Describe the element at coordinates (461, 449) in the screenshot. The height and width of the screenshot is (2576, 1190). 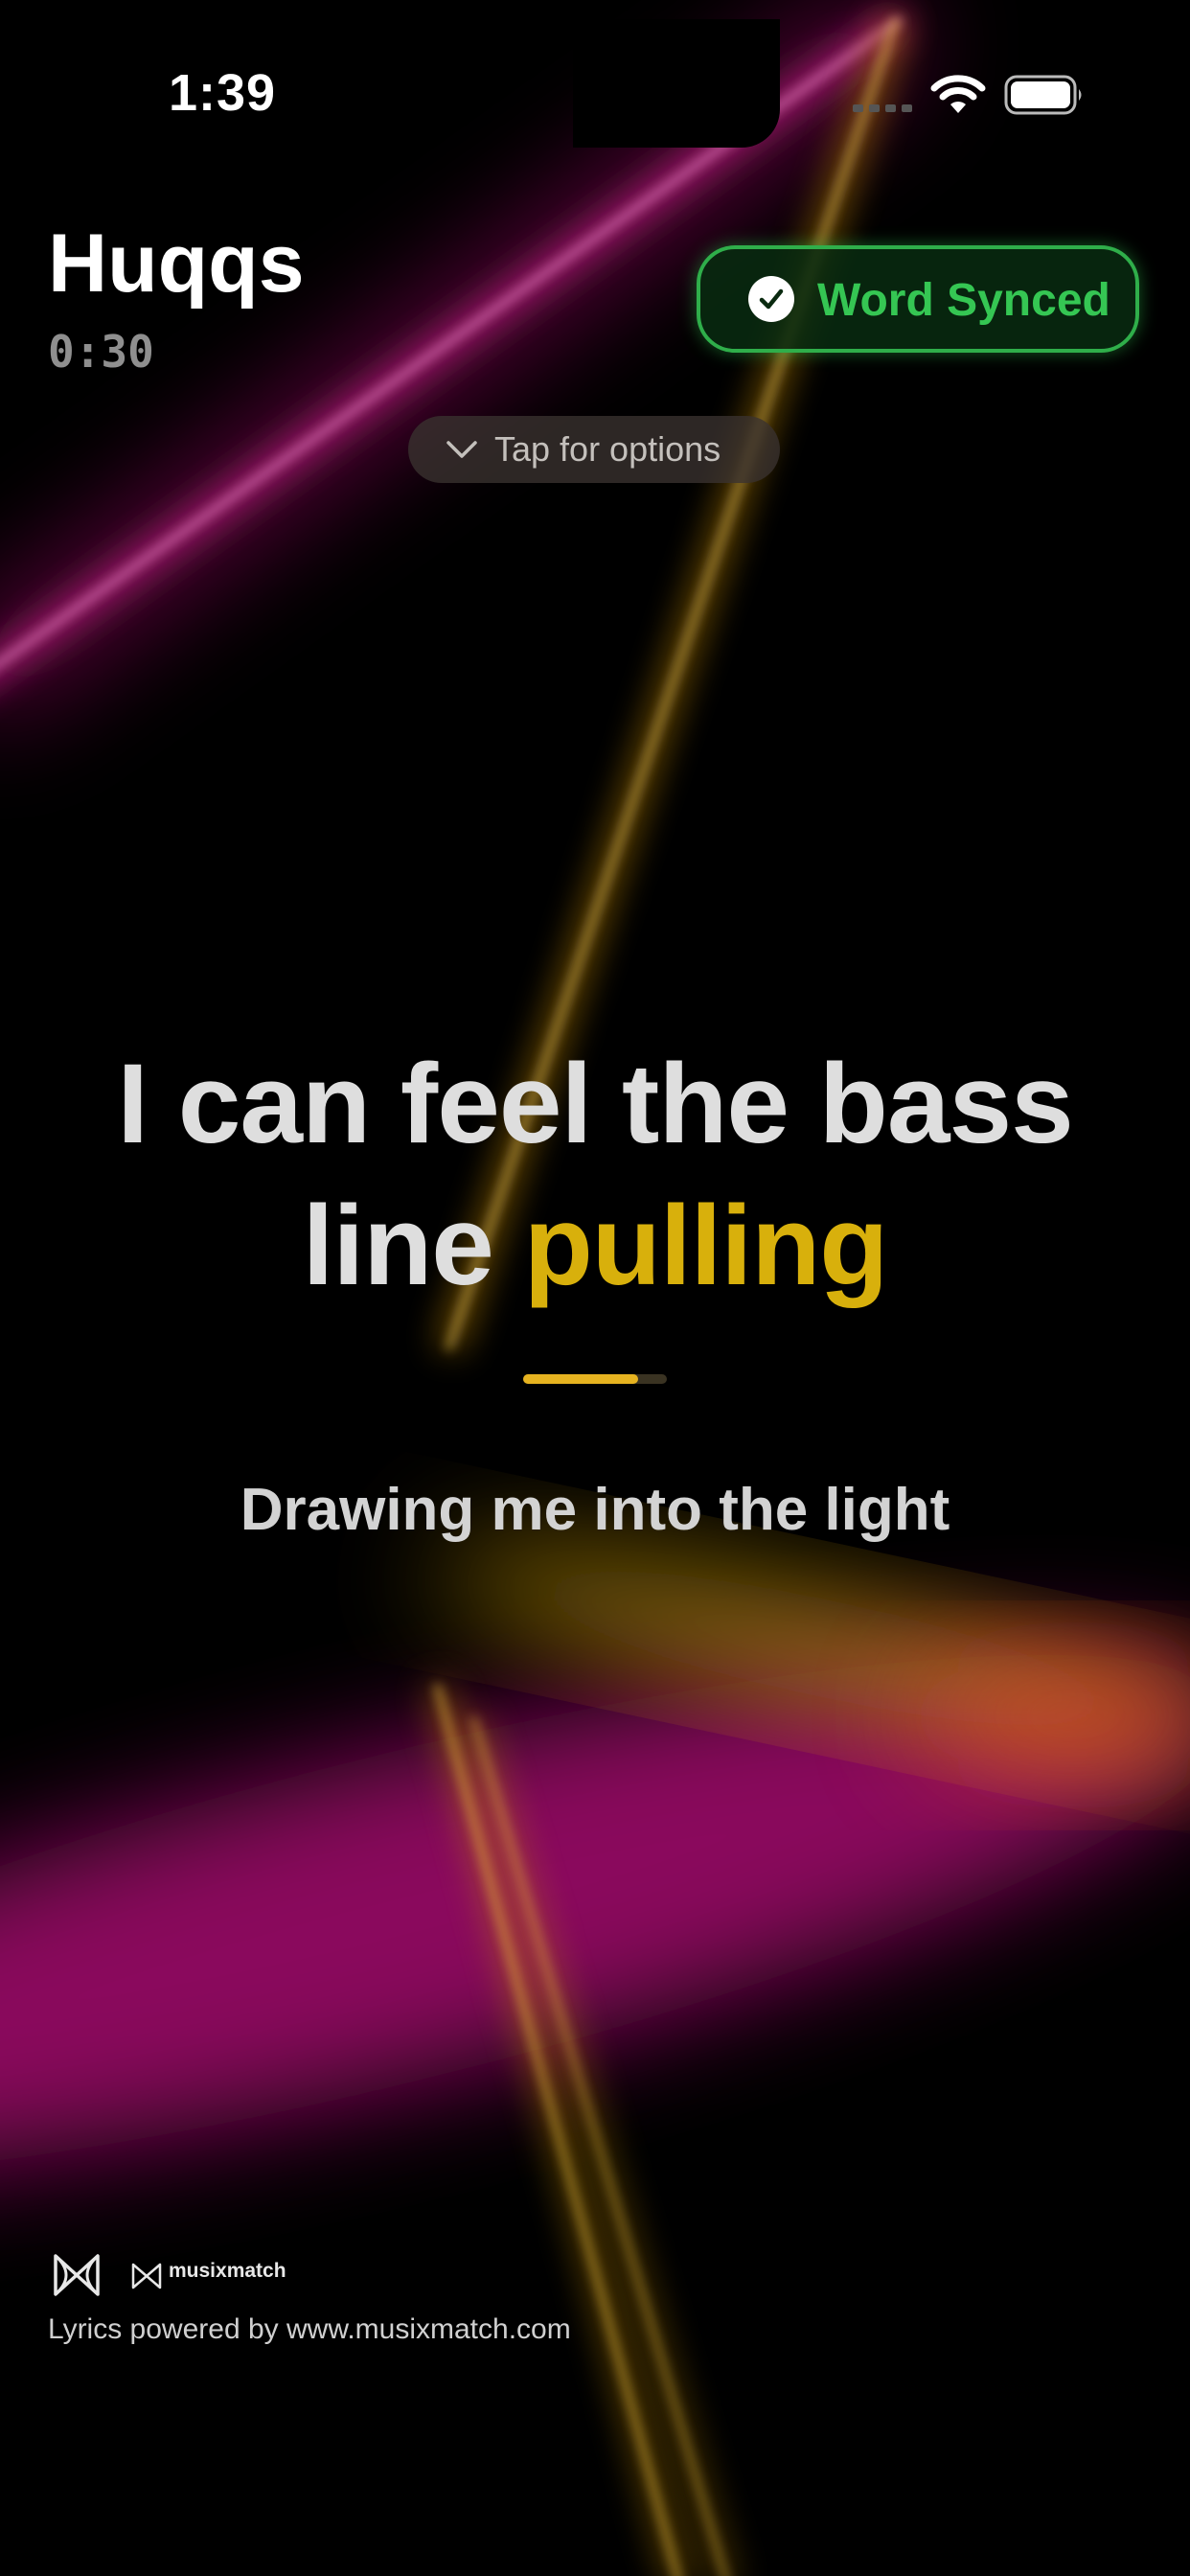
I see `chevron-down-icon` at that location.